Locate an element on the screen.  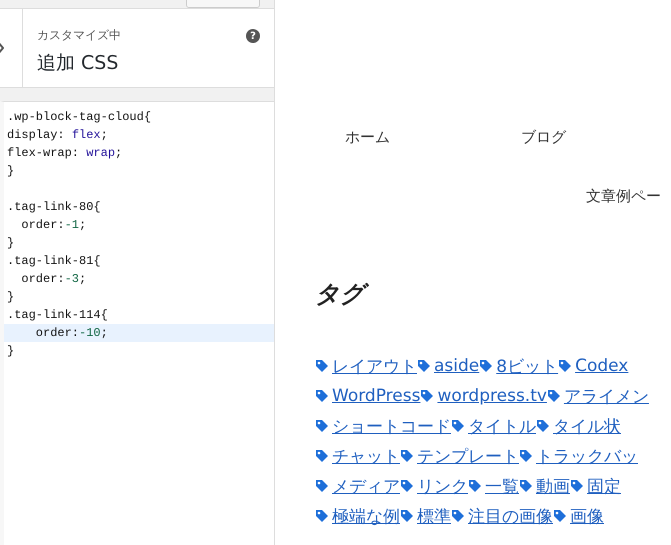
nav-link: 文章例ペー is located at coordinates (623, 196).